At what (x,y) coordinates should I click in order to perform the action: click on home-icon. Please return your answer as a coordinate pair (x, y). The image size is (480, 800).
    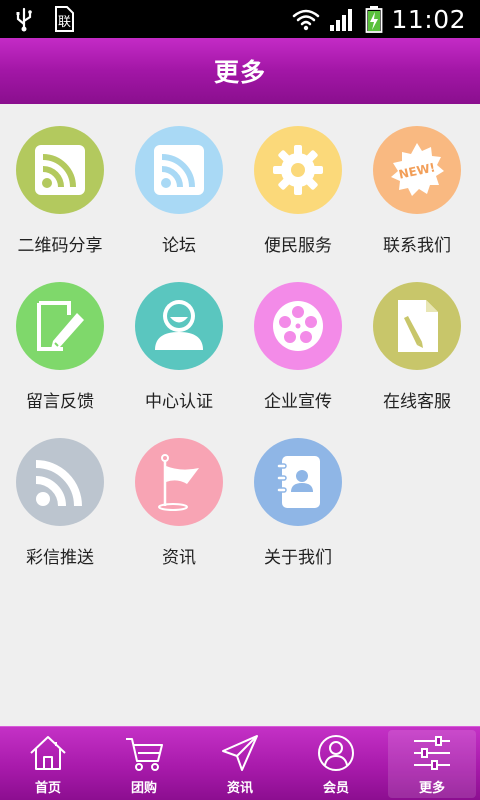
    Looking at the image, I should click on (48, 753).